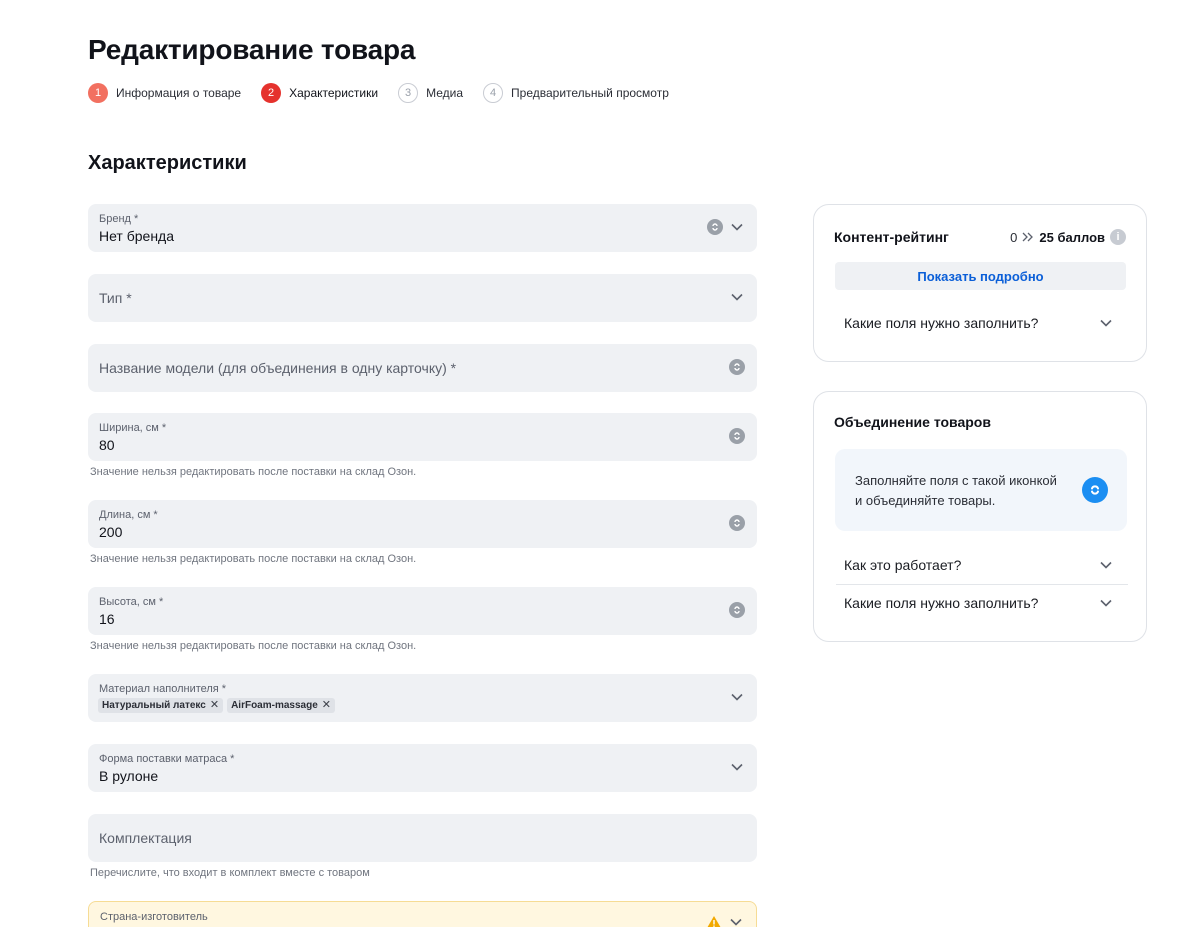 The height and width of the screenshot is (927, 1200). I want to click on accordion-label: Как это работает?, so click(903, 565).